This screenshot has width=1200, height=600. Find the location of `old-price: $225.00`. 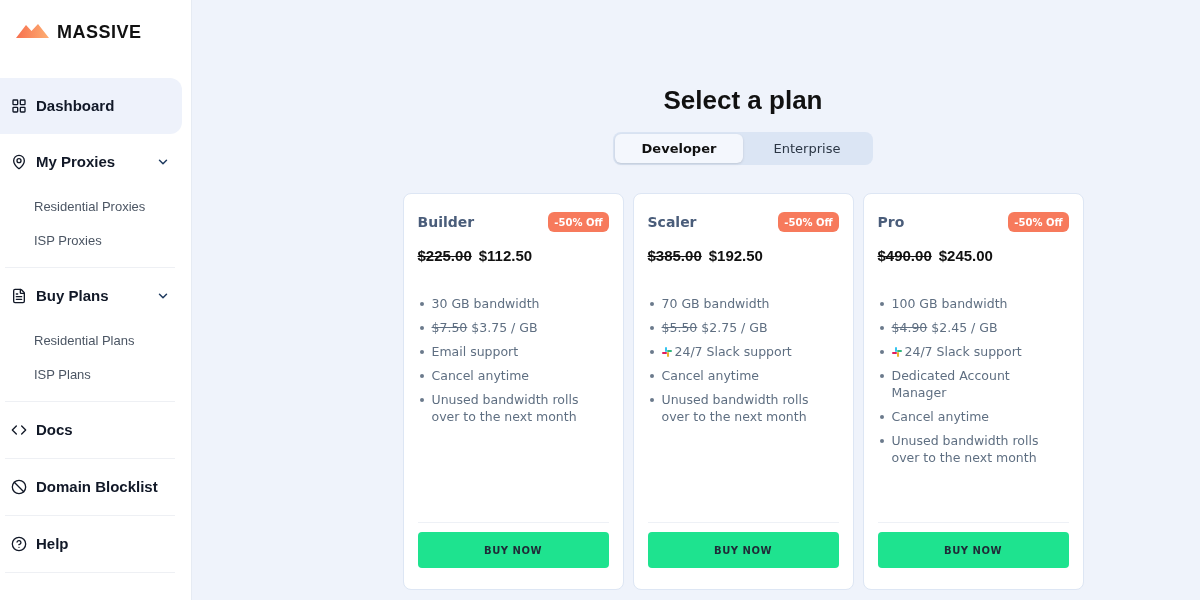

old-price: $225.00 is located at coordinates (444, 255).